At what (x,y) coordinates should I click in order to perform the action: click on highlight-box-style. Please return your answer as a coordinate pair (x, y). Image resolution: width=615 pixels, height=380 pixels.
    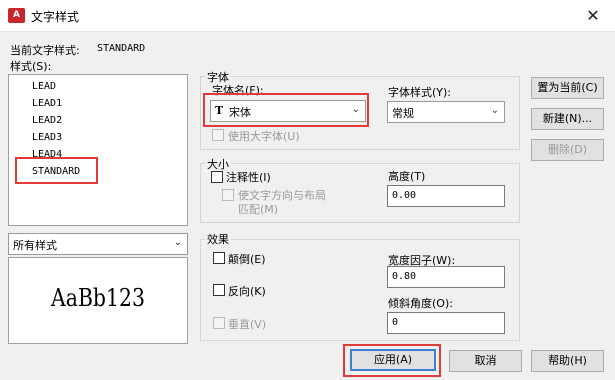
    Looking at the image, I should click on (56, 170).